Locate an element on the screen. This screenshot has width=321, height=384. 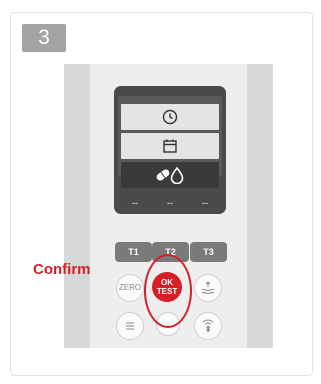
pill-drop-icon is located at coordinates (170, 175).